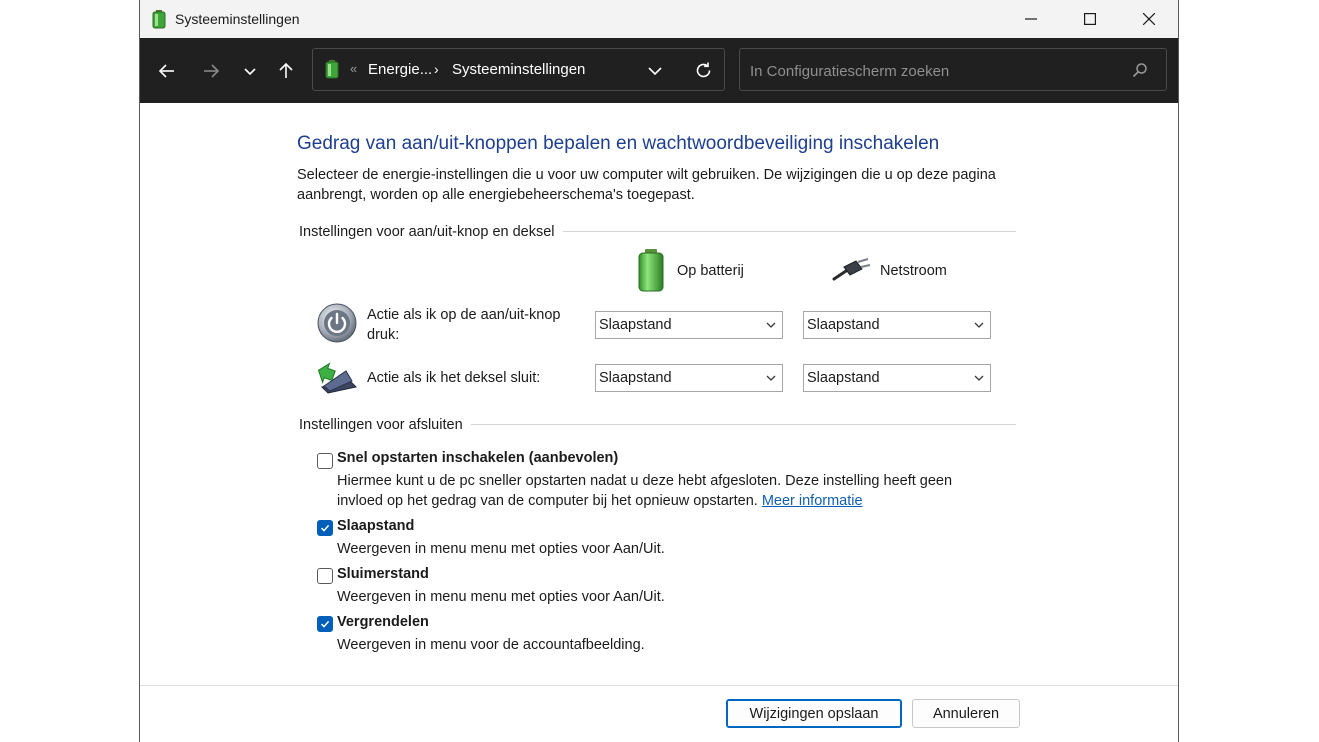 The image size is (1319, 742). I want to click on refresh-icon, so click(703, 70).